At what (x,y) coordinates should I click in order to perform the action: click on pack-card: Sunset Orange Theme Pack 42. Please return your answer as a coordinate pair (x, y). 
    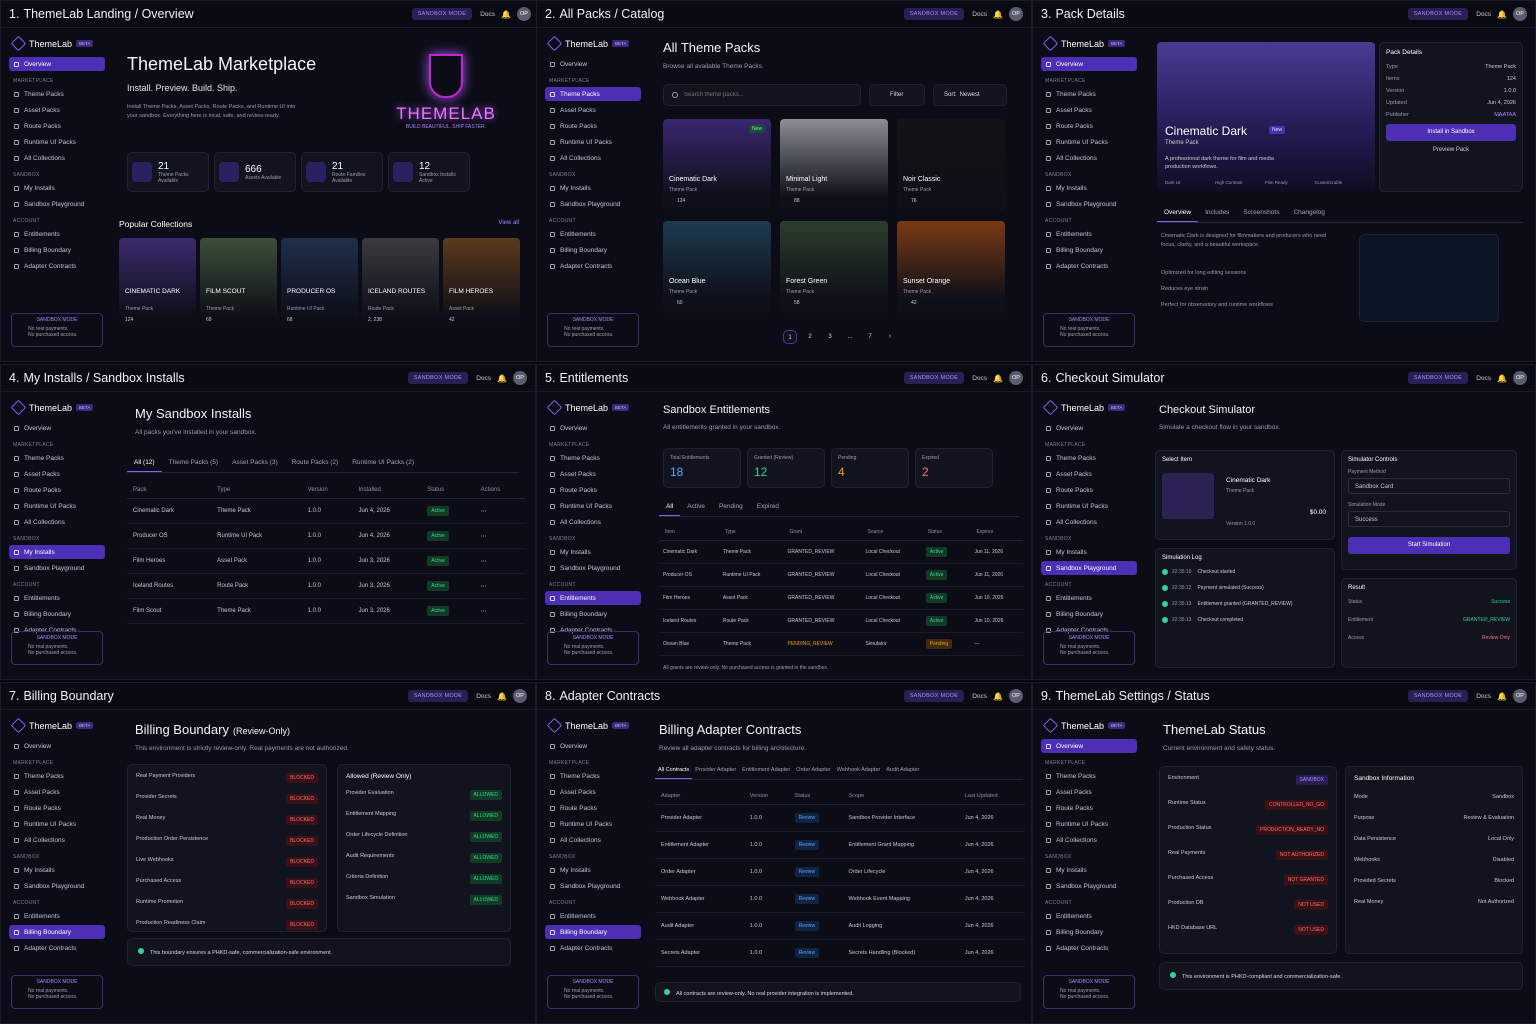
    Looking at the image, I should click on (951, 267).